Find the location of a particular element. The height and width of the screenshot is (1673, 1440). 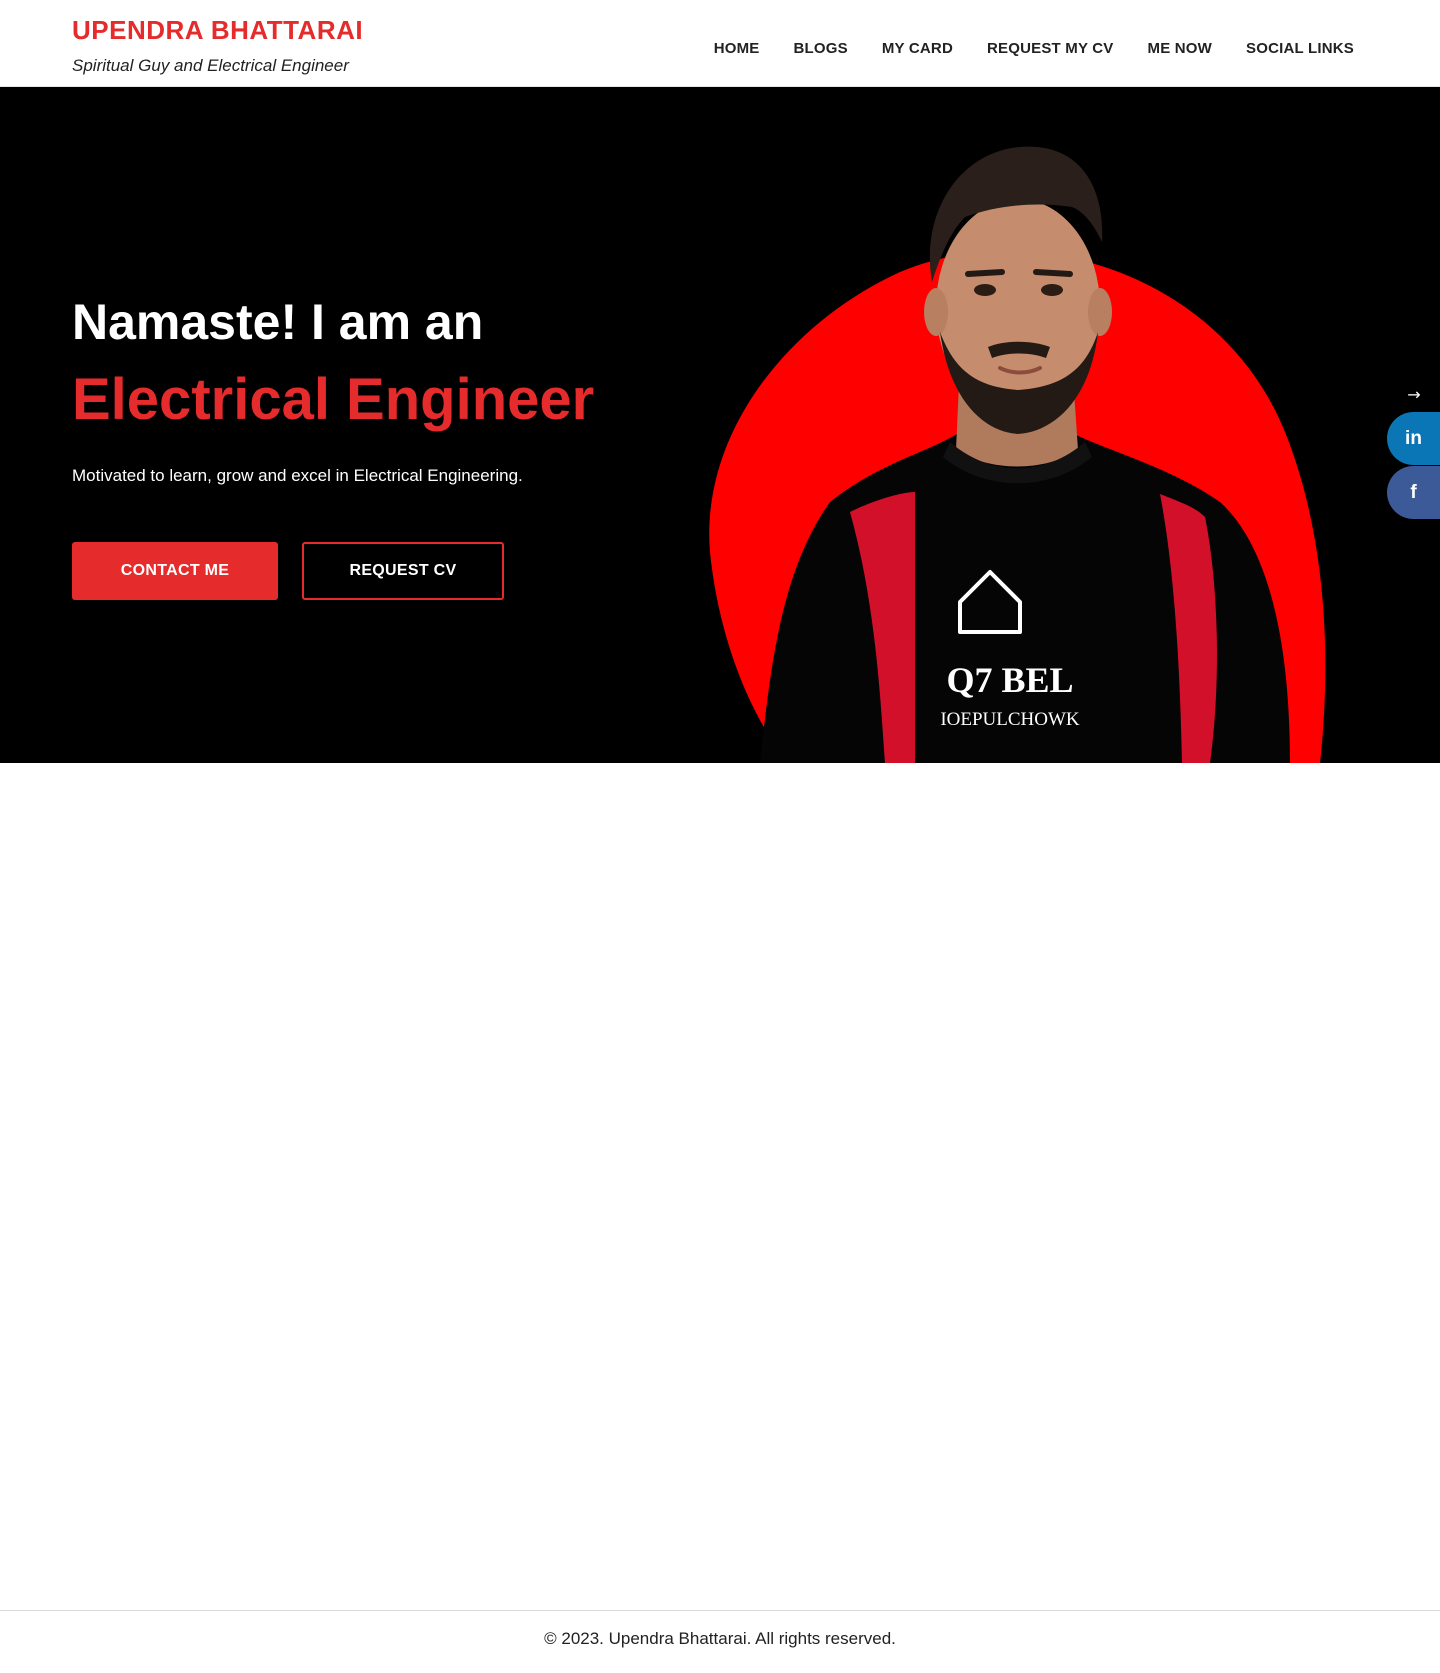

nav-item-me-now: ME NOW is located at coordinates (1180, 48).